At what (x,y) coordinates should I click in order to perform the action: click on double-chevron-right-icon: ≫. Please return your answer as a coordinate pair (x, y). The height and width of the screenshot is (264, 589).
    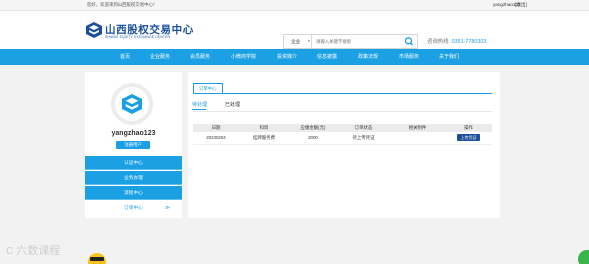
    Looking at the image, I should click on (167, 208).